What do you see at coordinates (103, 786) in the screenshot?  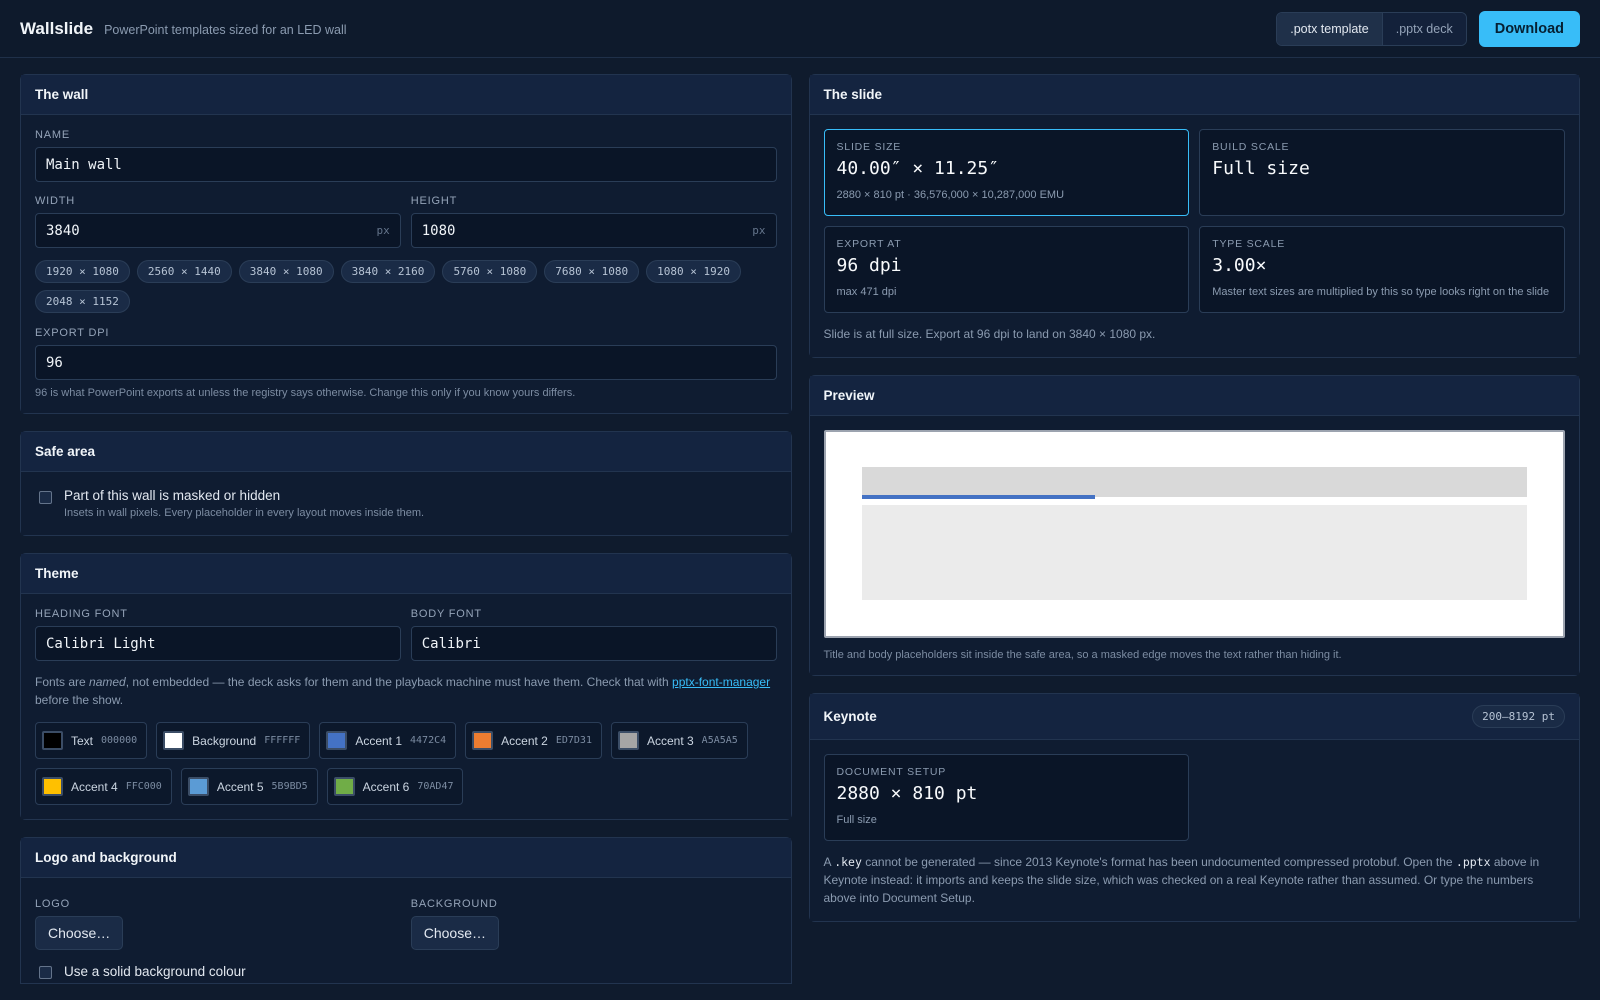 I see `color-swatch-accent-4: Accent 4 FFC000` at bounding box center [103, 786].